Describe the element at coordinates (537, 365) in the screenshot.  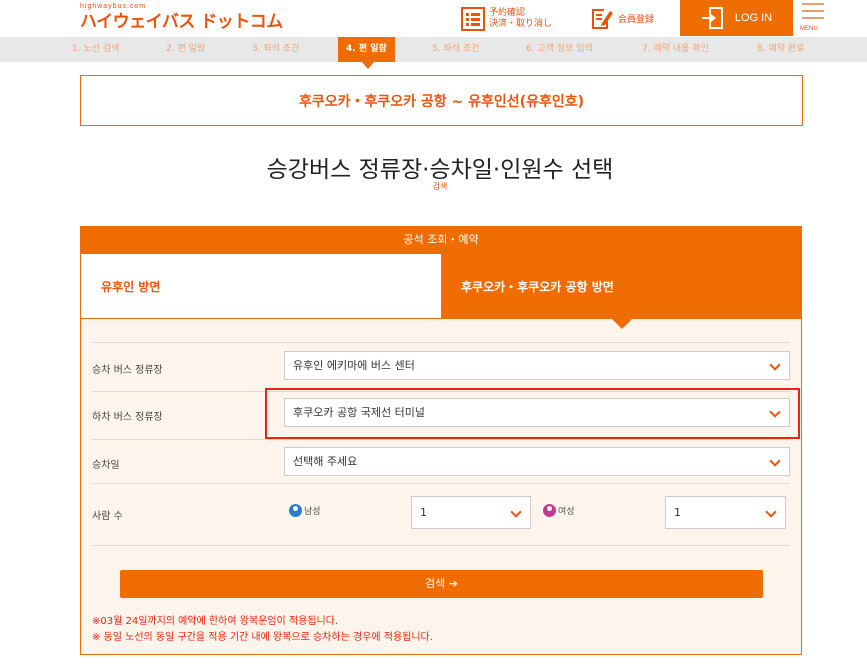
I see `boarding-stop-select: 유후인 에키마에 버스 센터` at that location.